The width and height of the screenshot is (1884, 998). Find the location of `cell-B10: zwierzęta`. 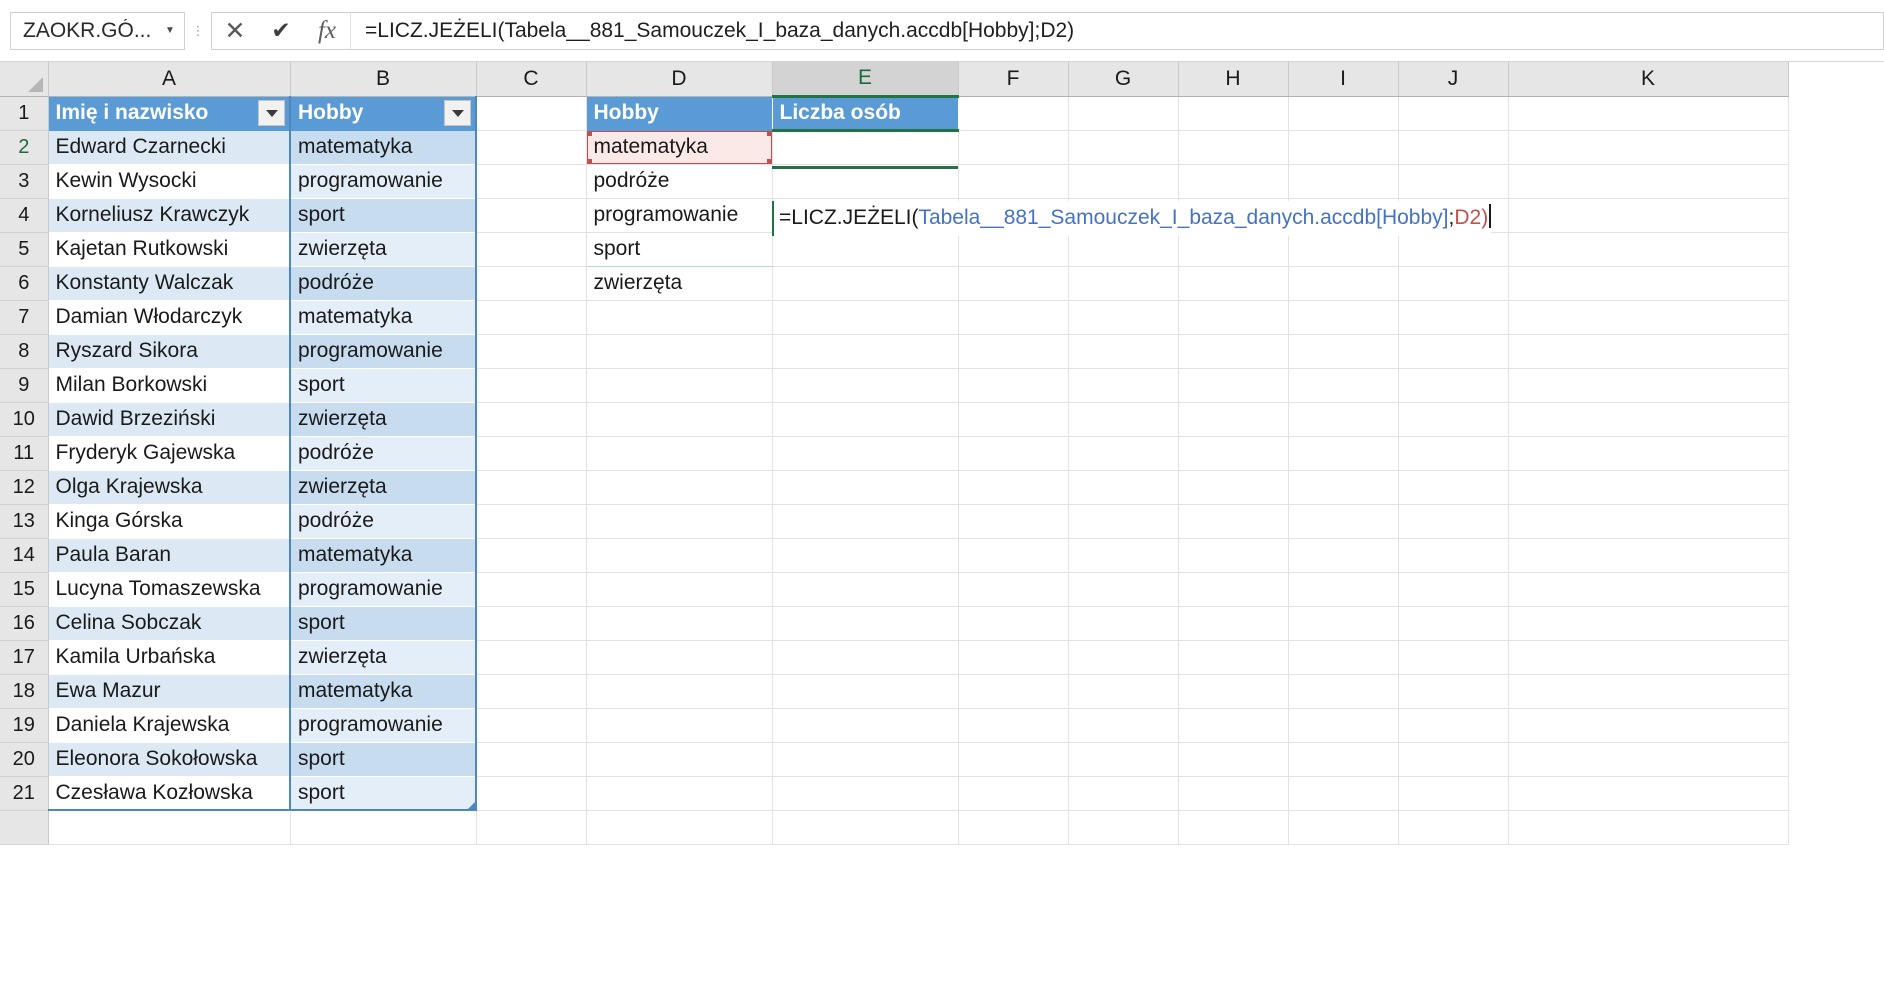

cell-B10: zwierzęta is located at coordinates (383, 419).